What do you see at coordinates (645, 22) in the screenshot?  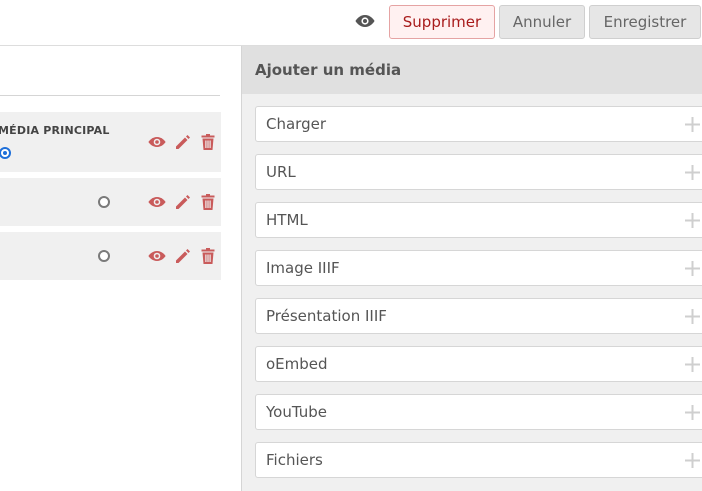 I see `save-button: Enregistrer` at bounding box center [645, 22].